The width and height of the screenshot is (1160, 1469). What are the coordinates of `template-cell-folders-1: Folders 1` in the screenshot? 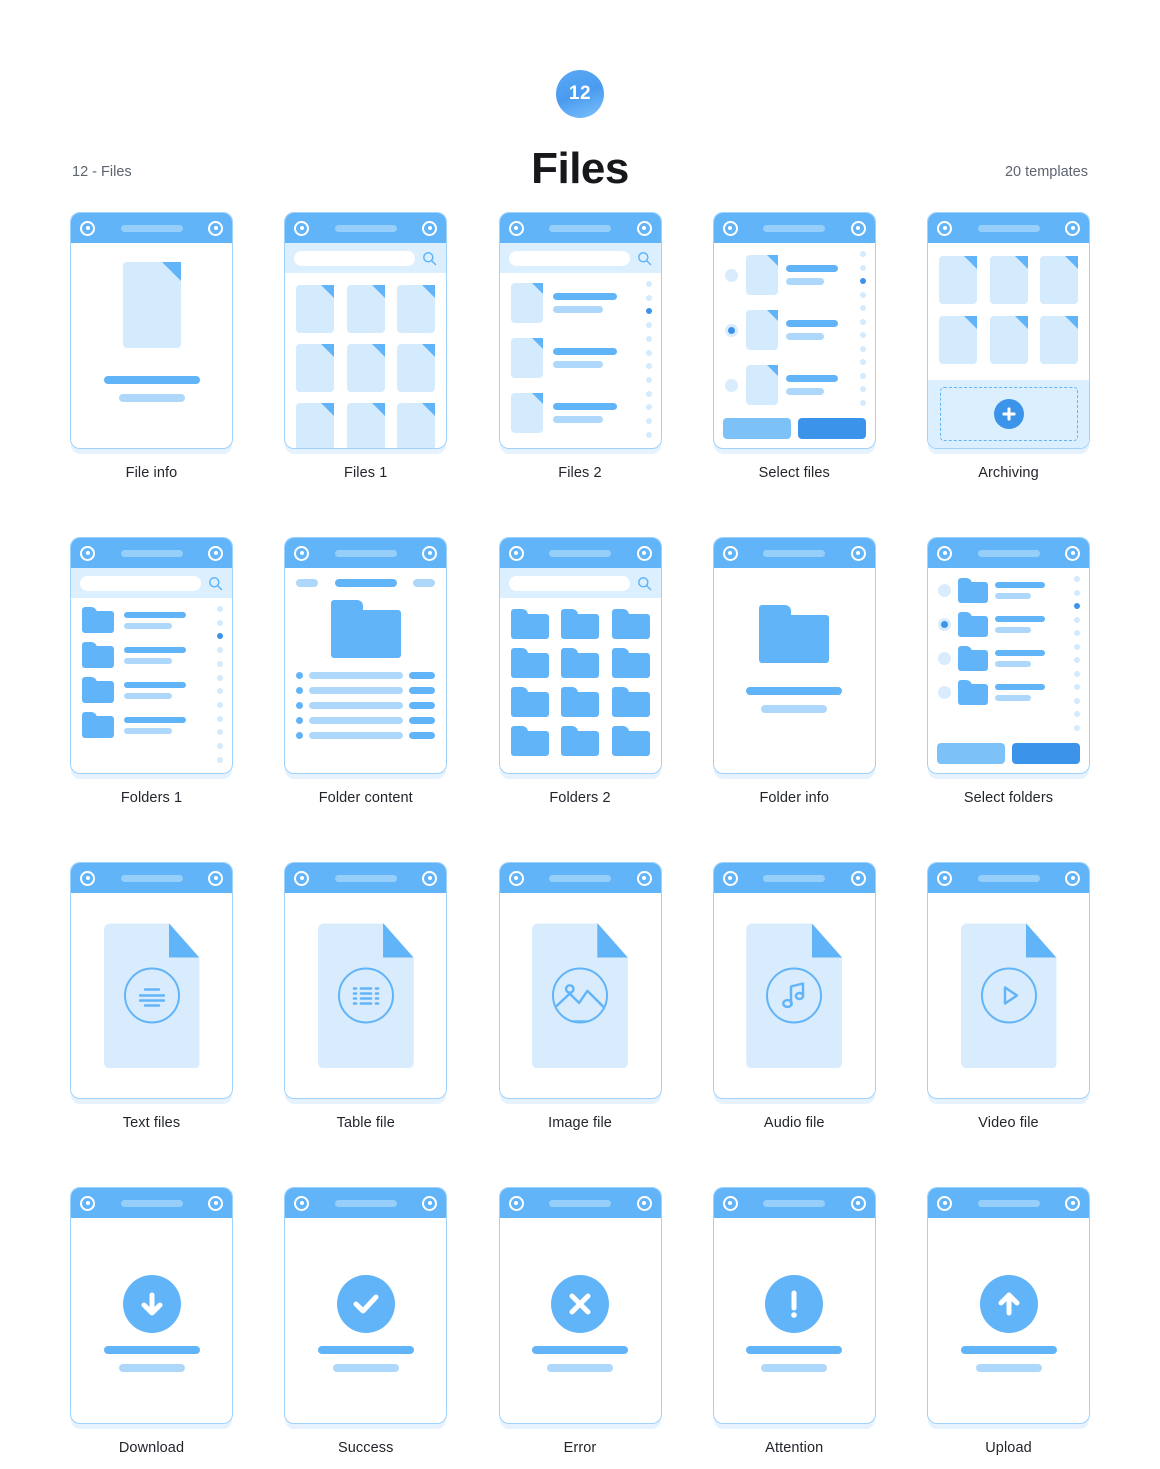 It's located at (151, 671).